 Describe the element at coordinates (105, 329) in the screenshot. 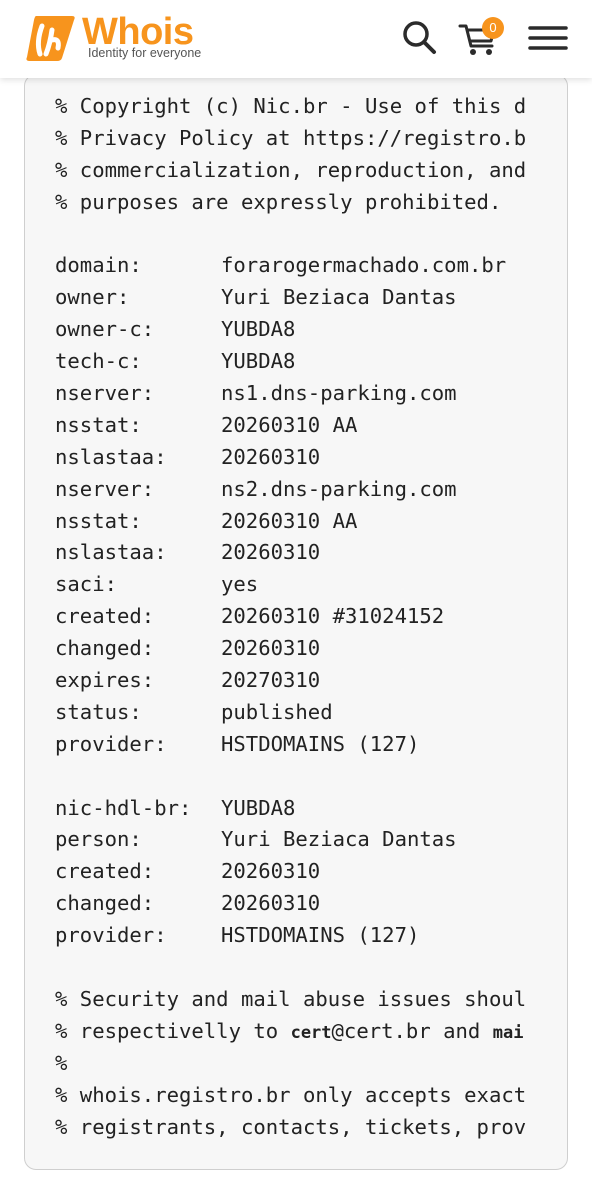

I see `record-key: owner-c:` at that location.